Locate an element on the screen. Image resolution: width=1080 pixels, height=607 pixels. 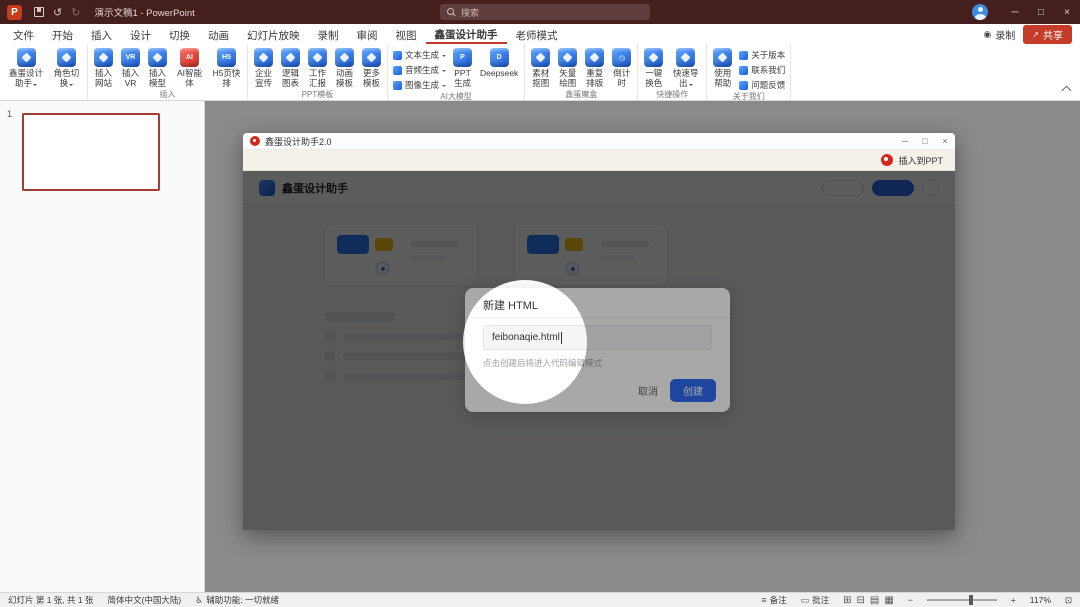
tab-design: 设计 is located at coordinates (140, 34).